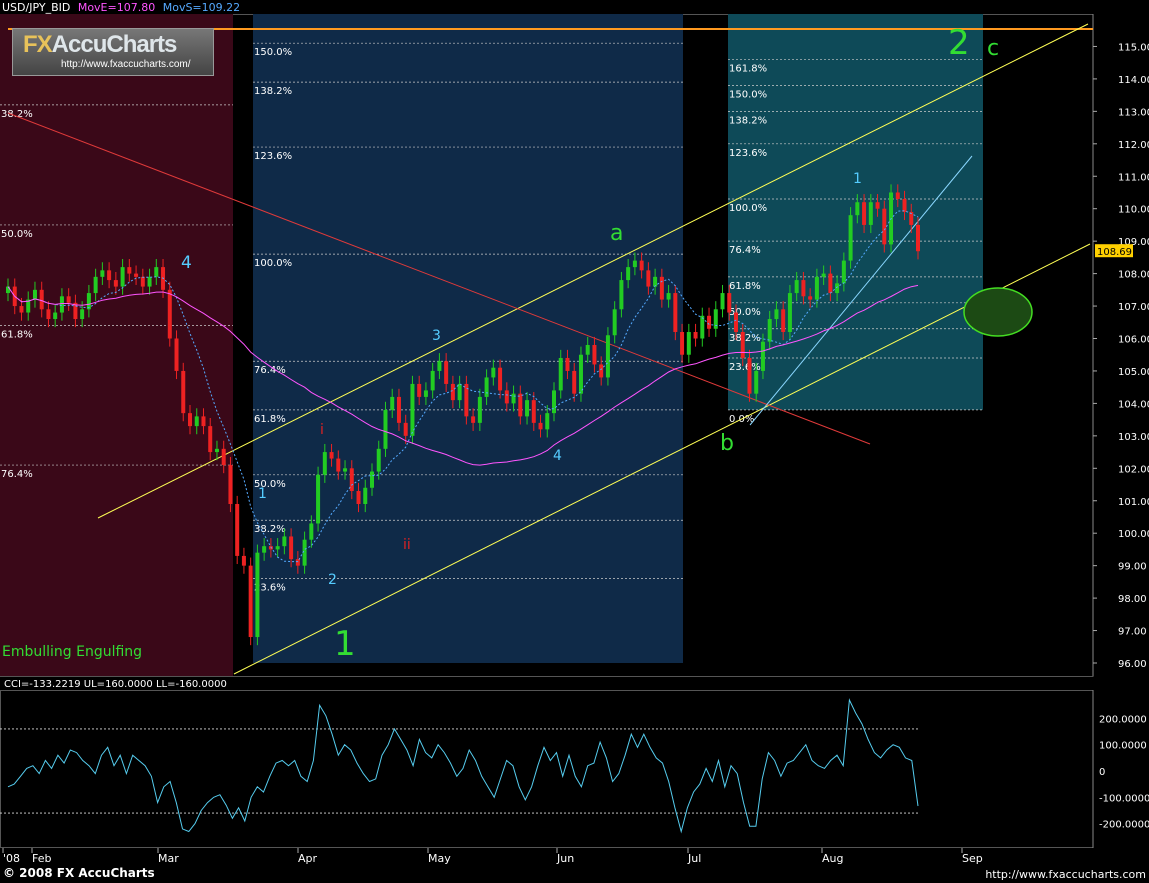 This screenshot has height=883, width=1149. Describe the element at coordinates (308, 858) in the screenshot. I see `x-tick-label: Apr` at that location.